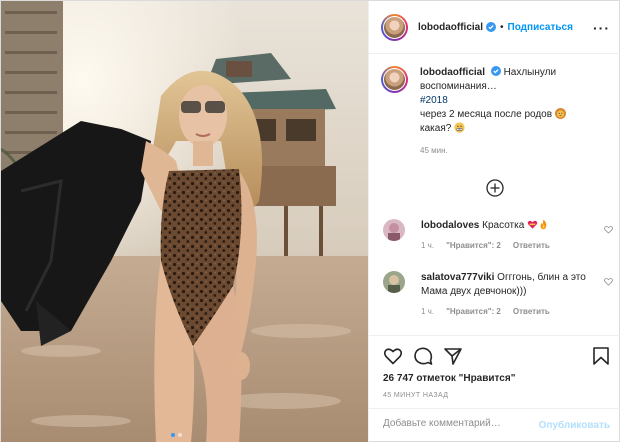 Image resolution: width=620 pixels, height=442 pixels. What do you see at coordinates (543, 224) in the screenshot?
I see `fire-emoji` at bounding box center [543, 224].